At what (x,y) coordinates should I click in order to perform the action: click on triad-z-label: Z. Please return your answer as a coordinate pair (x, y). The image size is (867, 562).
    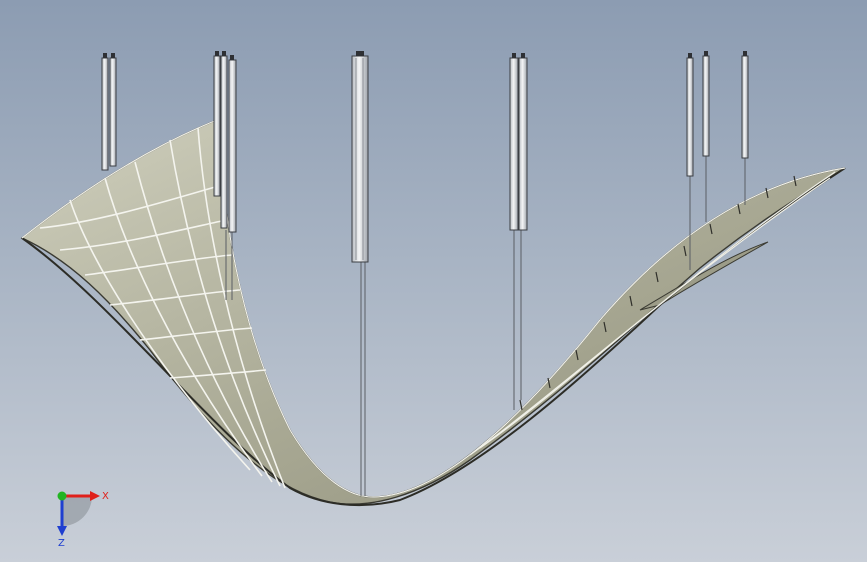
    Looking at the image, I should click on (61, 543).